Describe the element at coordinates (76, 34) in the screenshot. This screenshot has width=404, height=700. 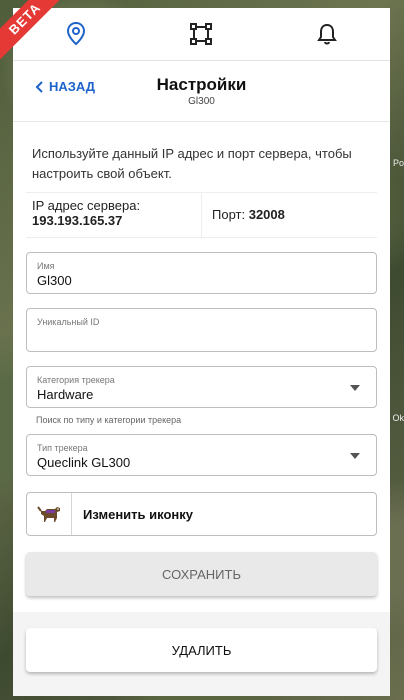
I see `location-pin-icon` at that location.